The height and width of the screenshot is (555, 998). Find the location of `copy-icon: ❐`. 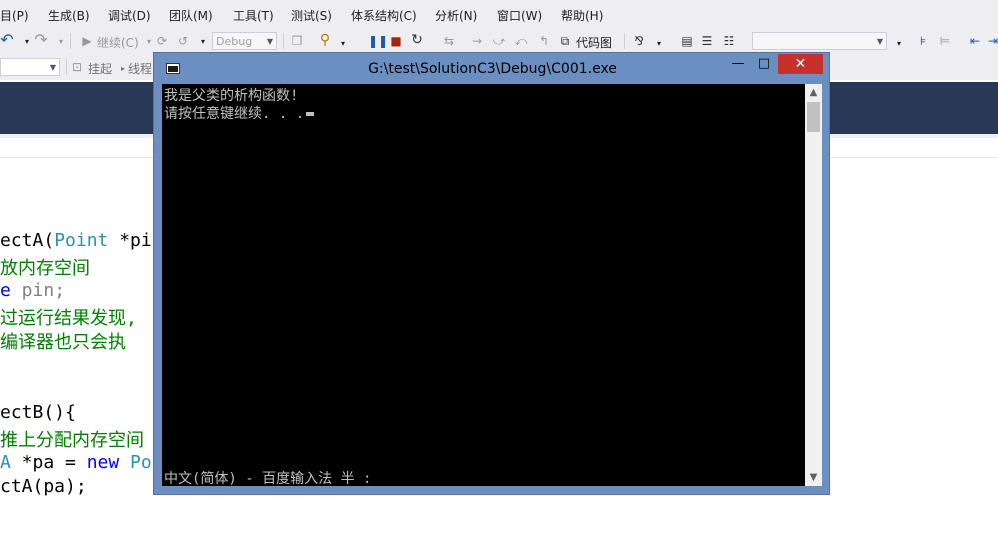

copy-icon: ❐ is located at coordinates (297, 41).